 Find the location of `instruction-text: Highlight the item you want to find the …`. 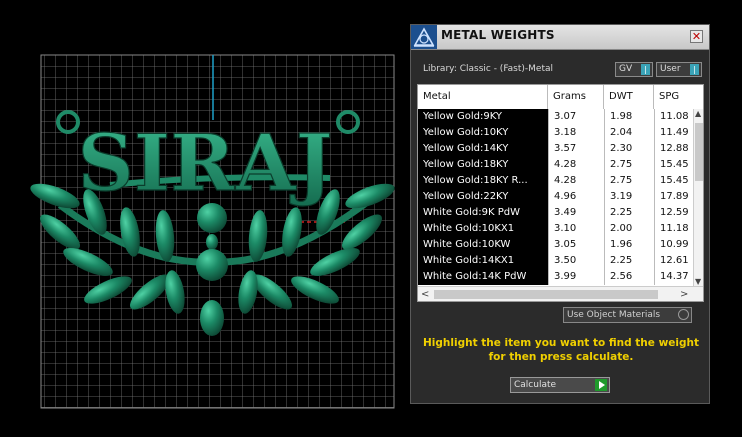

instruction-text: Highlight the item you want to find the … is located at coordinates (561, 350).